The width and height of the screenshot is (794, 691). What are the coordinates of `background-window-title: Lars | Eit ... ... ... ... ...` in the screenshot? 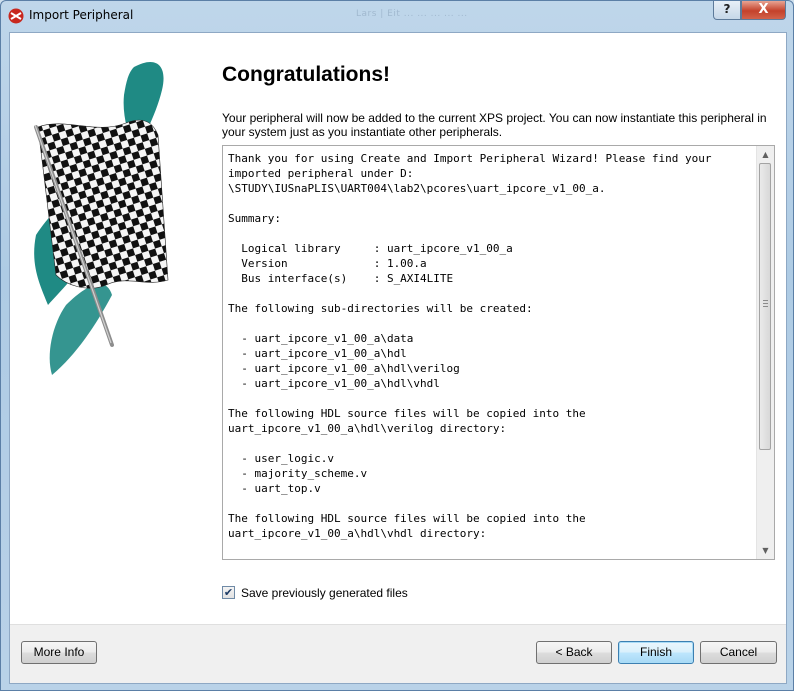 It's located at (412, 14).